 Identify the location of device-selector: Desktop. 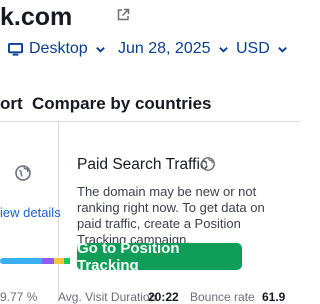
(57, 49).